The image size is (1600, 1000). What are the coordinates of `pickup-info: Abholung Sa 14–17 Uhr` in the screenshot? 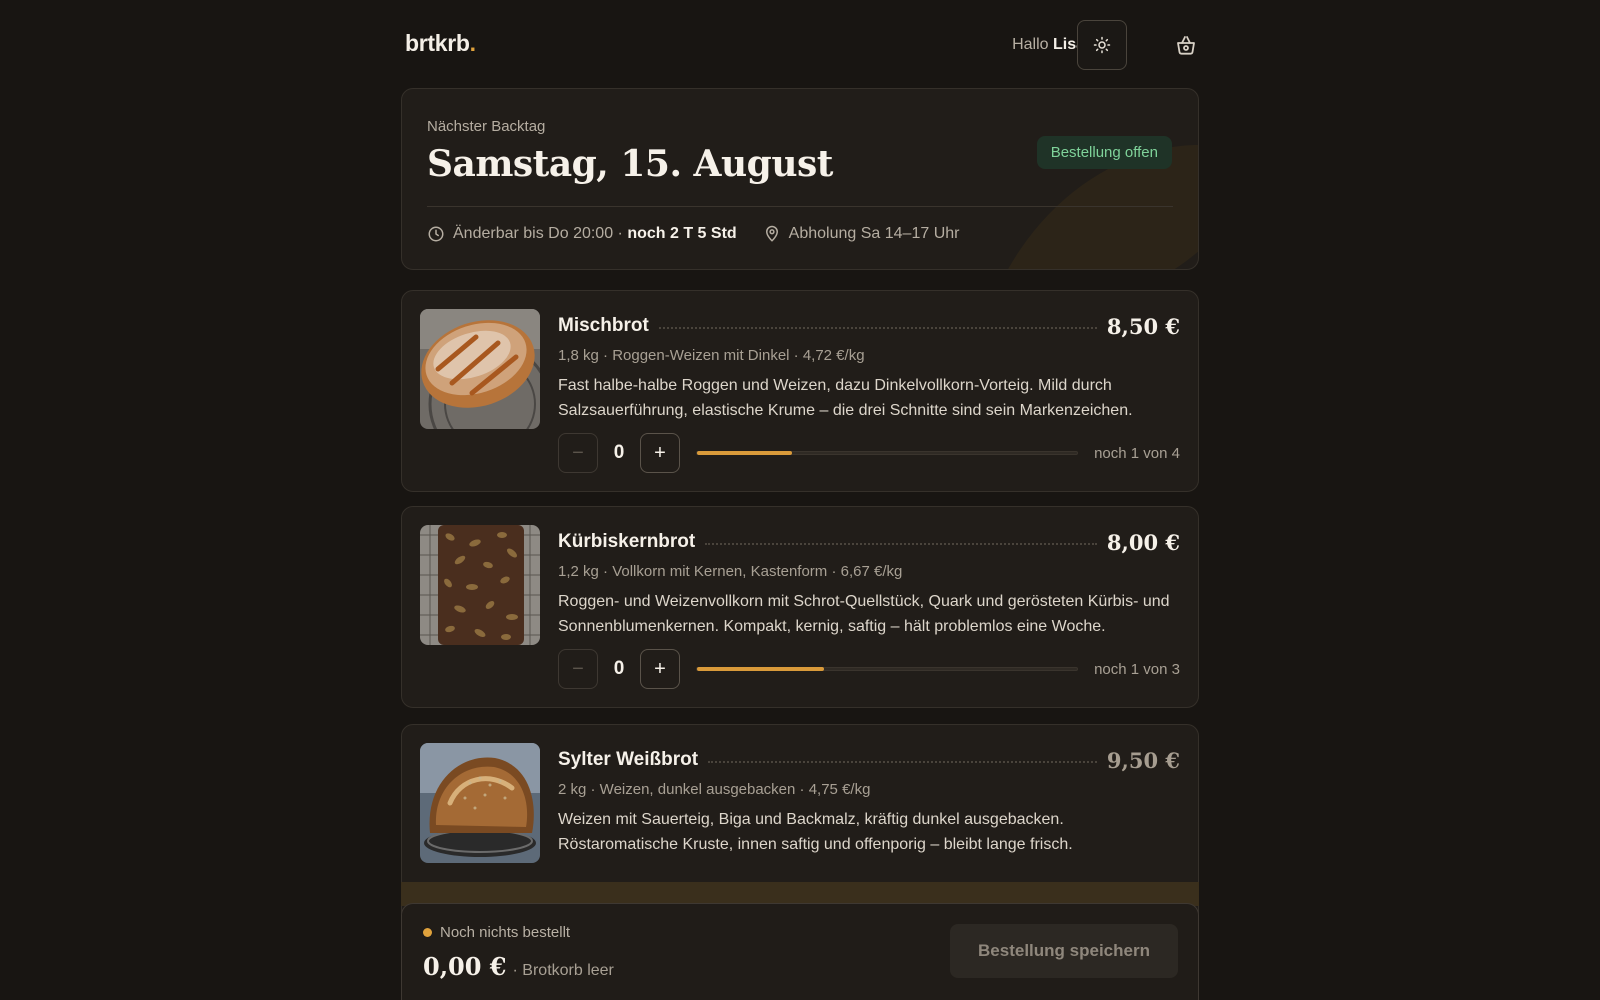 It's located at (861, 234).